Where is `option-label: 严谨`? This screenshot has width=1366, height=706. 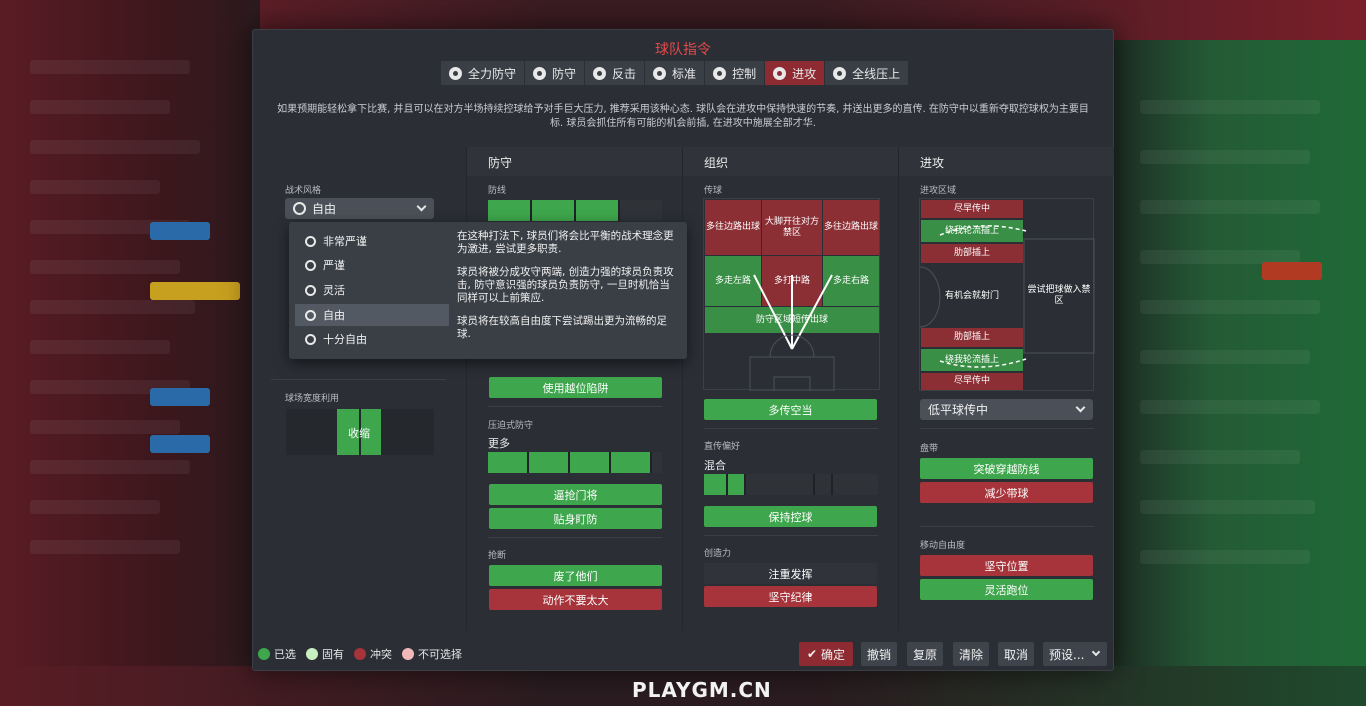
option-label: 严谨 is located at coordinates (334, 265).